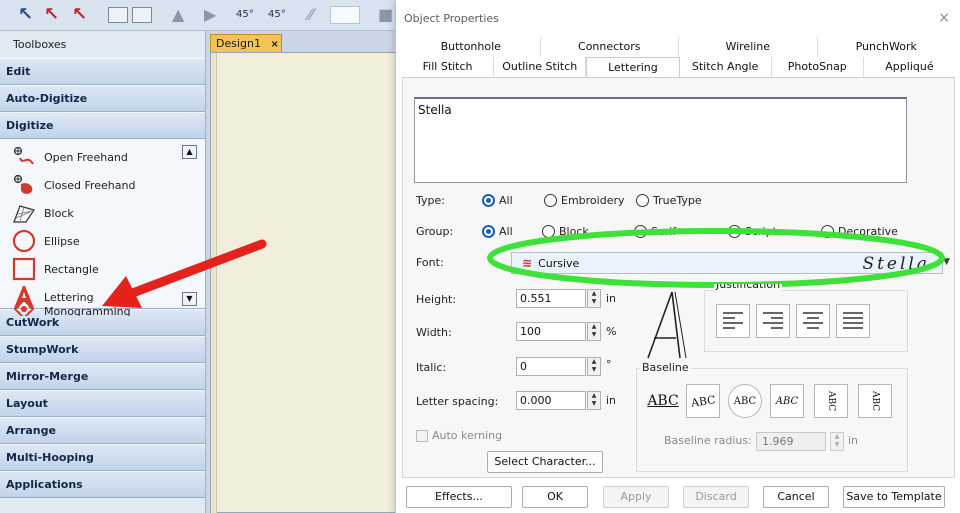 The image size is (960, 513). Describe the element at coordinates (471, 47) in the screenshot. I see `tab-buttonhole: Buttonhole` at that location.